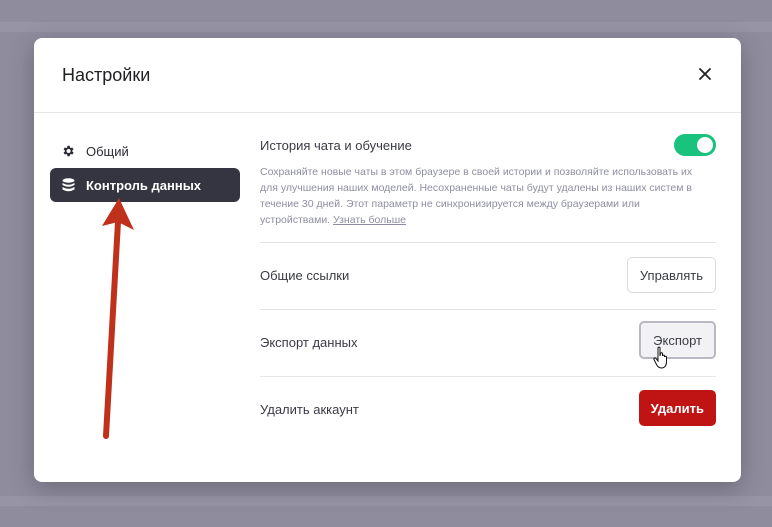 The image size is (772, 527). Describe the element at coordinates (488, 343) in the screenshot. I see `export-data-row: Экспорт данных Экспорт` at that location.